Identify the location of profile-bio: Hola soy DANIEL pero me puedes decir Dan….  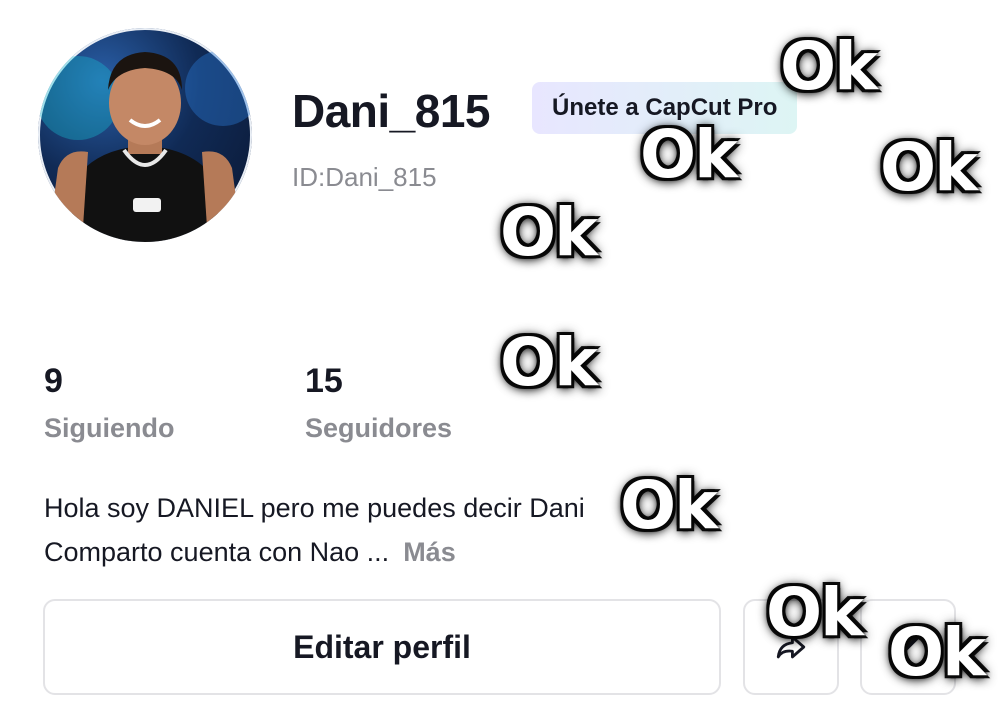
(314, 530).